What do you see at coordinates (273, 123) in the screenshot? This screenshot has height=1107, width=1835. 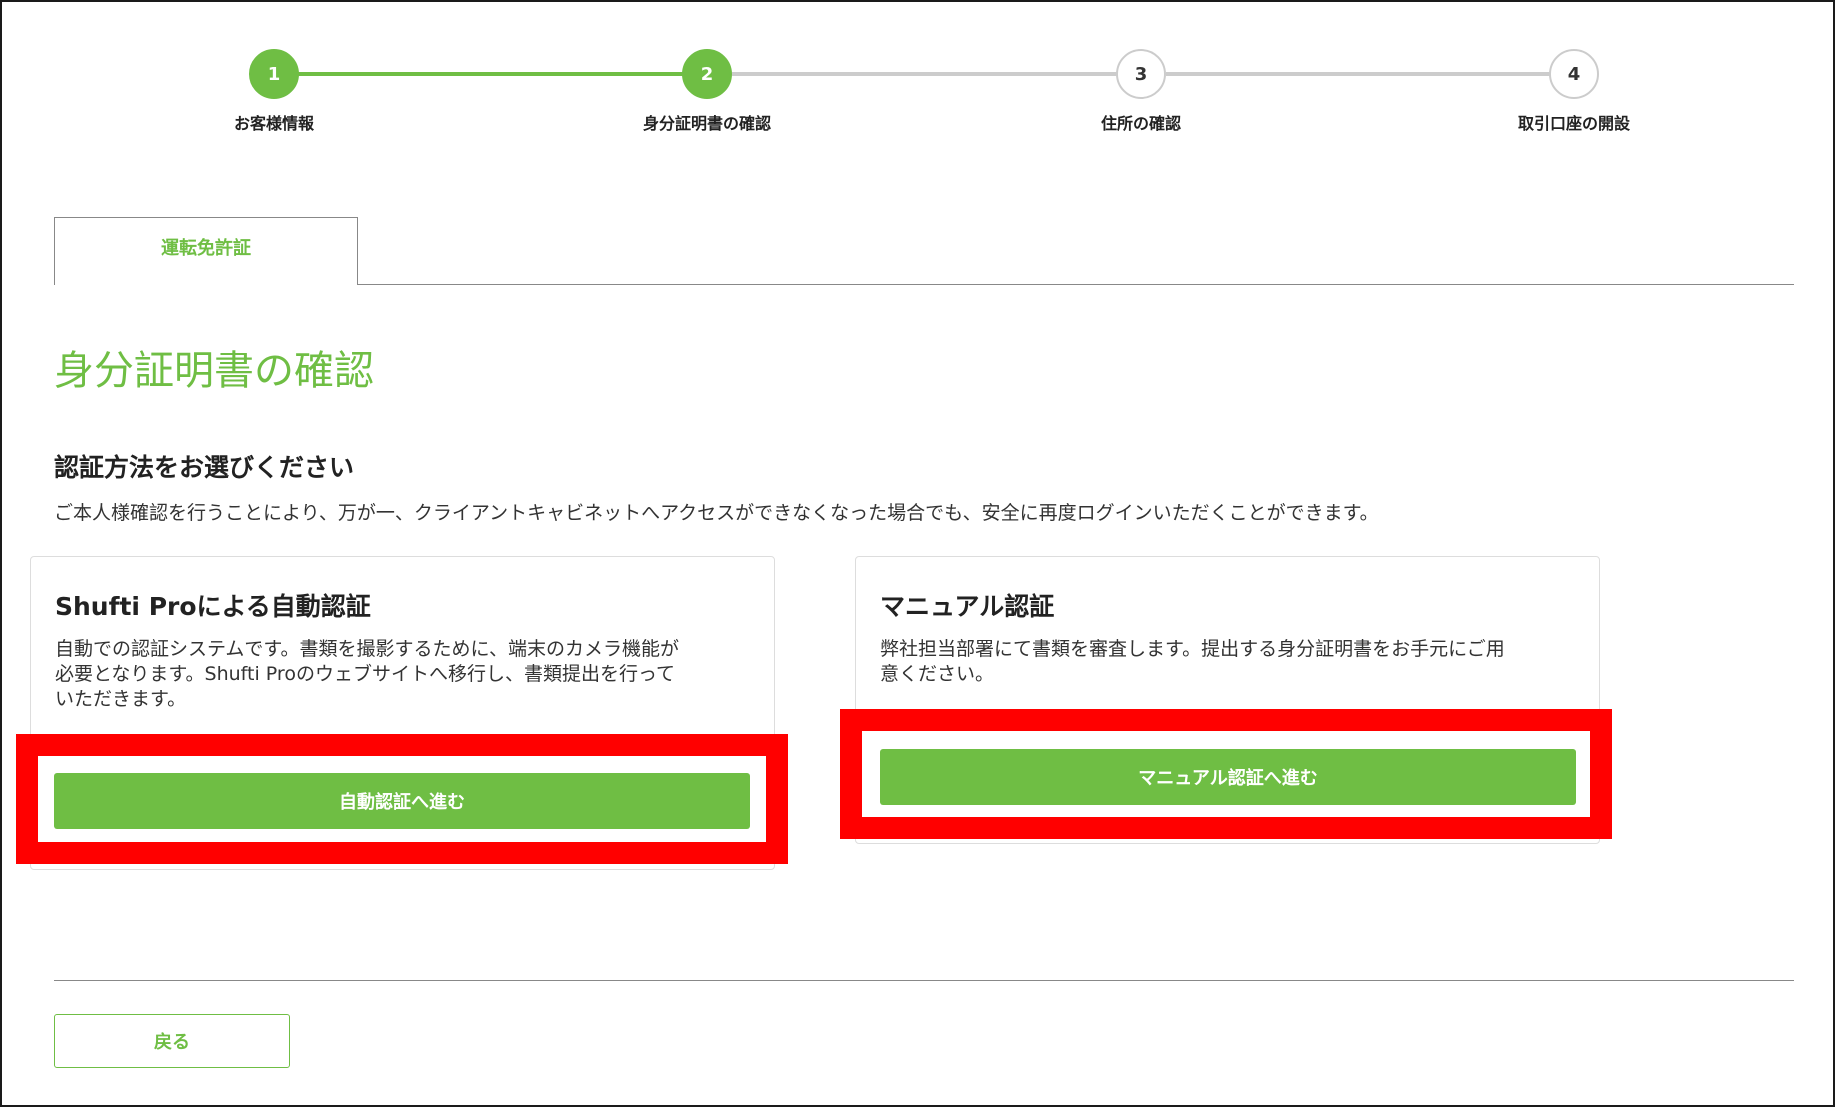 I see `step-1-label: お客様情報` at bounding box center [273, 123].